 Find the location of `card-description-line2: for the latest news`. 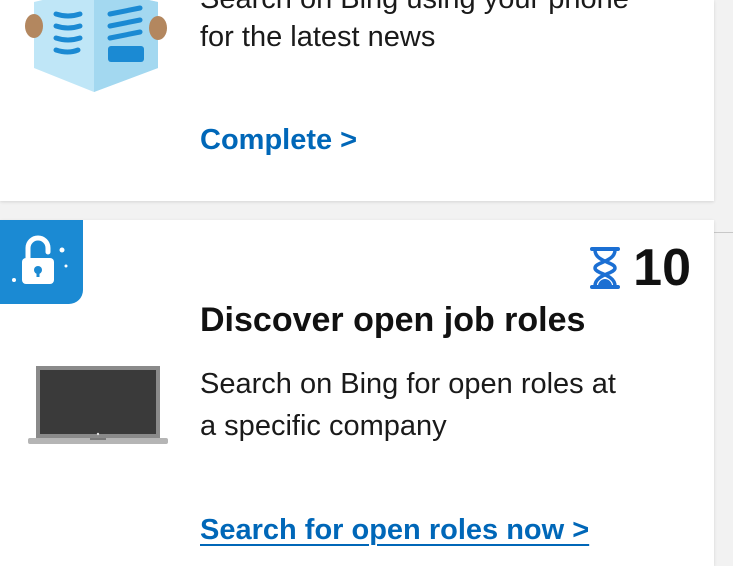

card-description-line2: for the latest news is located at coordinates (318, 37).